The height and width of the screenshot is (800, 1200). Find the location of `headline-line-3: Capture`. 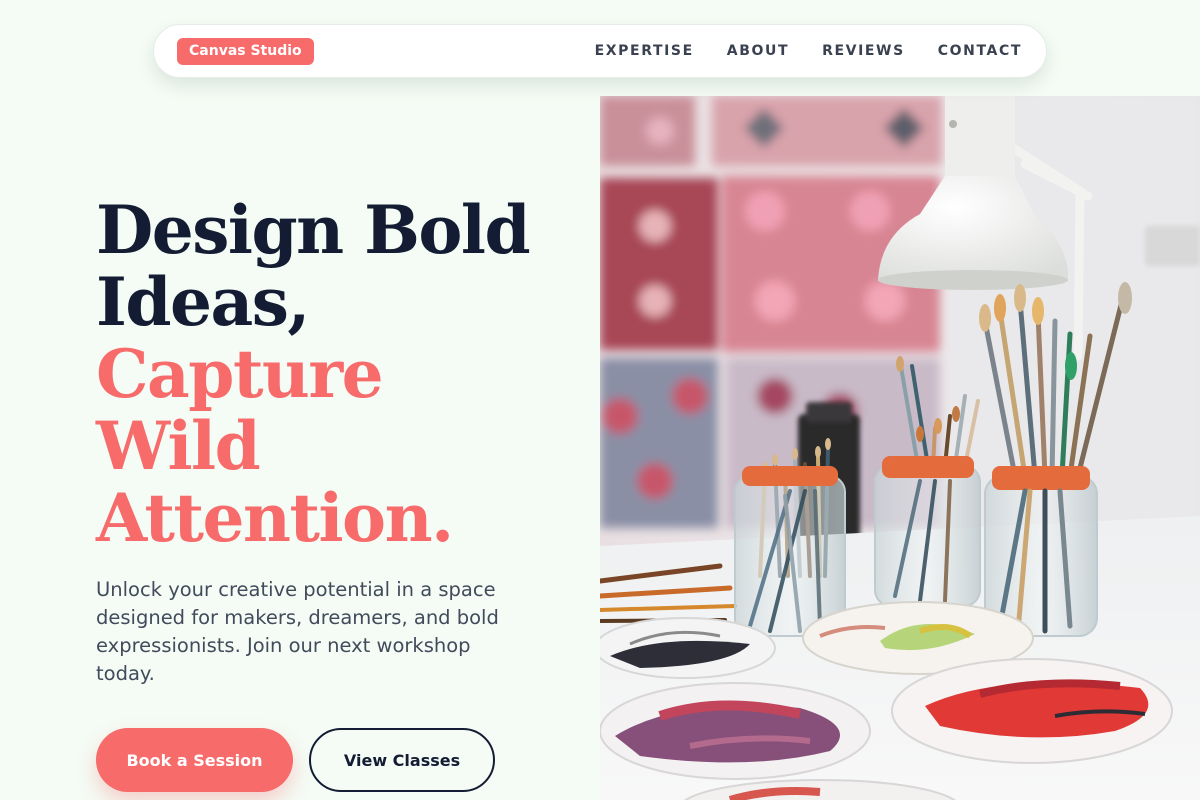

headline-line-3: Capture is located at coordinates (240, 374).